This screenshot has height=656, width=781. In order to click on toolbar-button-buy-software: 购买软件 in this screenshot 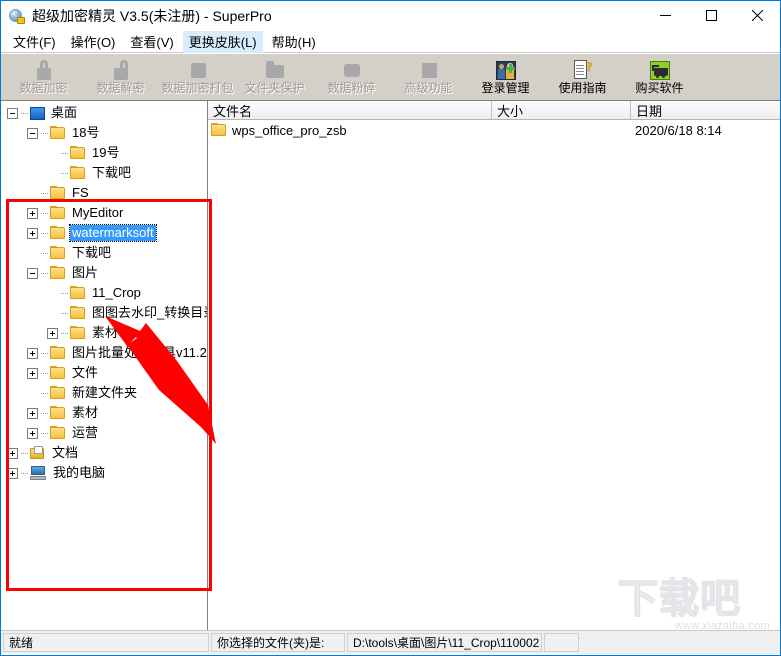, I will do `click(659, 77)`.